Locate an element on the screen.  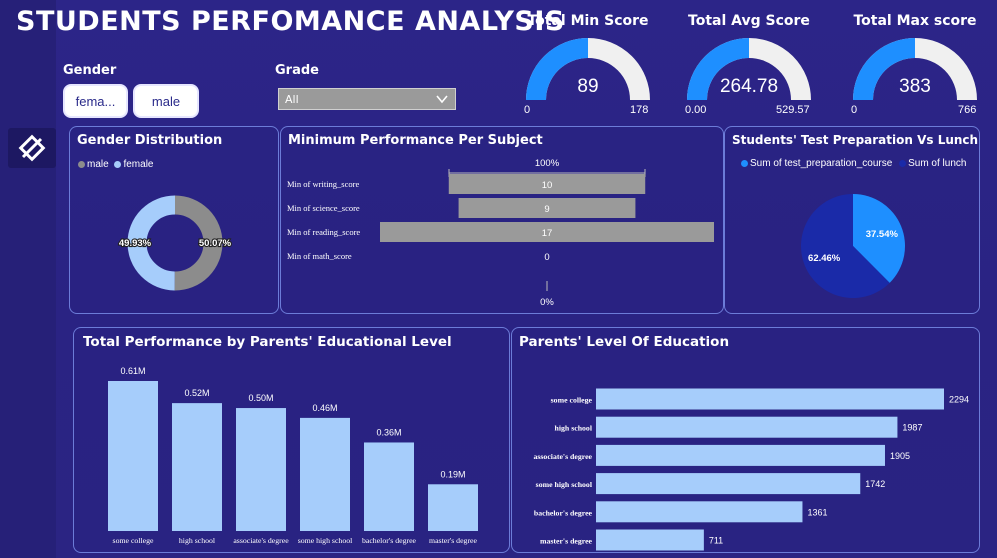
gender-legend: male female is located at coordinates (115, 164).